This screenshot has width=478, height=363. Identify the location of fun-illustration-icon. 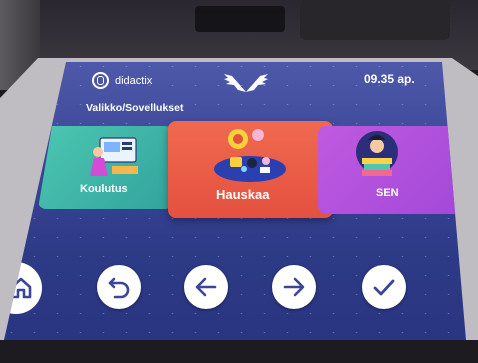
(250, 155).